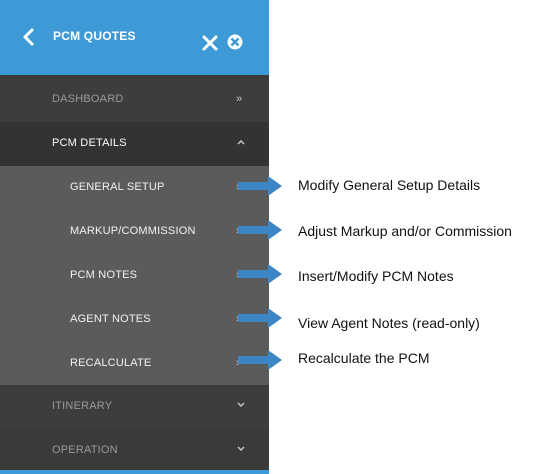 Image resolution: width=541 pixels, height=474 pixels. Describe the element at coordinates (111, 363) in the screenshot. I see `nav-subitem-label: RECALCULATE` at that location.